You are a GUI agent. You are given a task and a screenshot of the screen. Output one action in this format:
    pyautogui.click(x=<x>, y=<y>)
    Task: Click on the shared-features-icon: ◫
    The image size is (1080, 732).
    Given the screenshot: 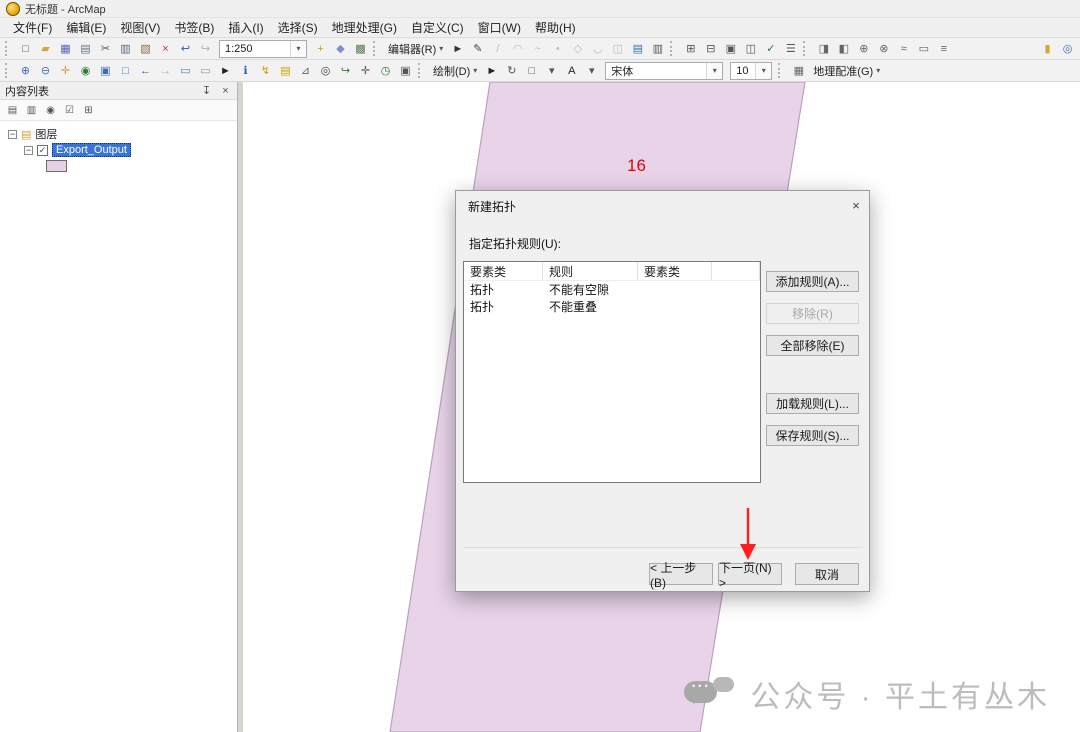 What is the action you would take?
    pyautogui.click(x=750, y=48)
    